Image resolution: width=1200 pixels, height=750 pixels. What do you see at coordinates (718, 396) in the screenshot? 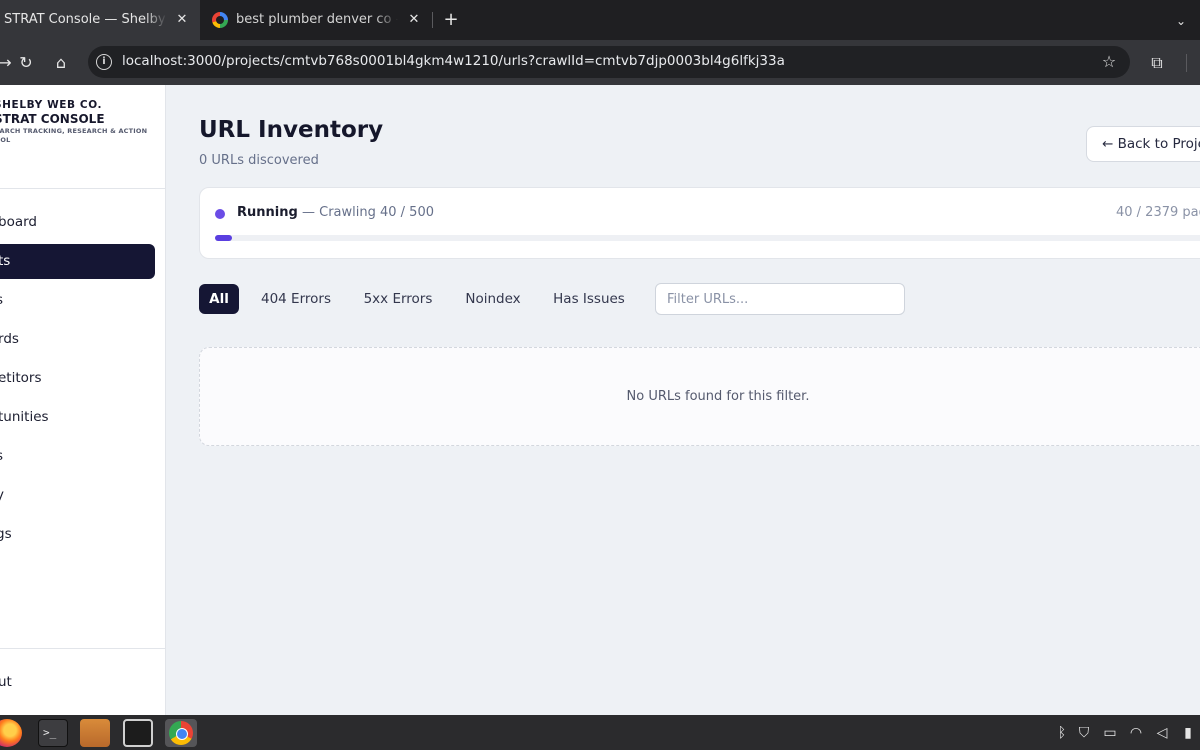
I see `empty-state-message: No URLs found for this filter.` at bounding box center [718, 396].